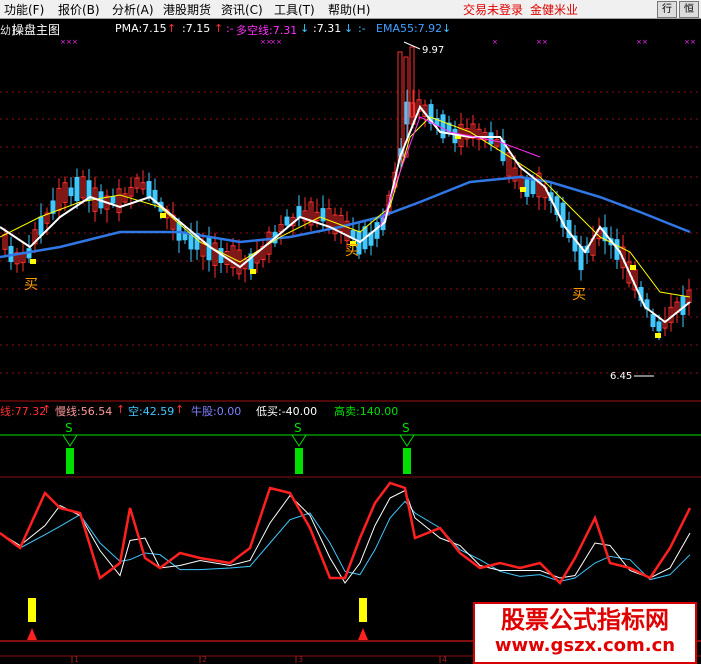 Image resolution: width=701 pixels, height=664 pixels. I want to click on low-buy-value: 低买:-40.00, so click(287, 411).